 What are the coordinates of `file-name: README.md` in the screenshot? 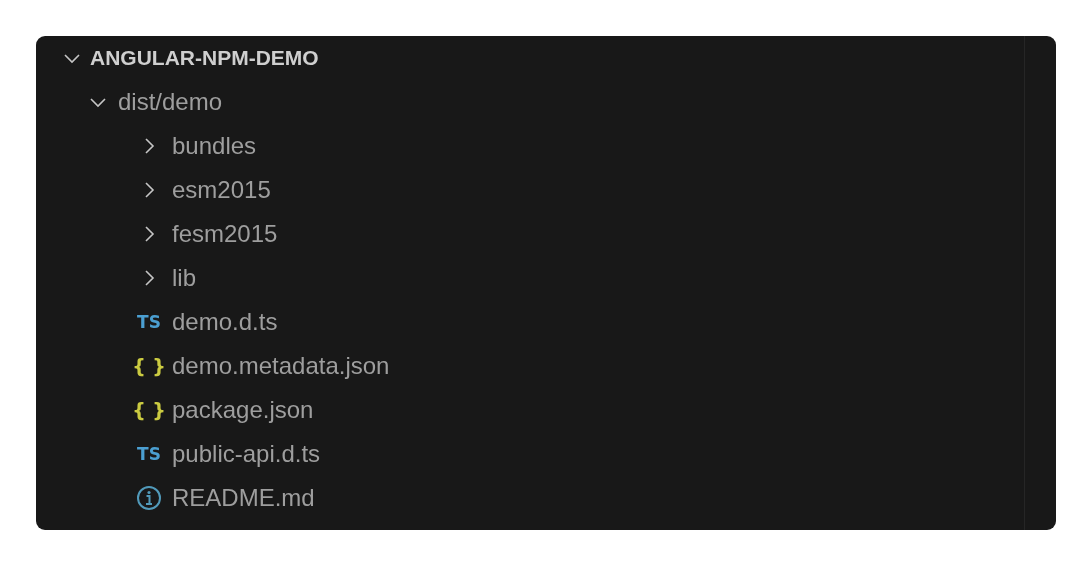 It's located at (243, 498).